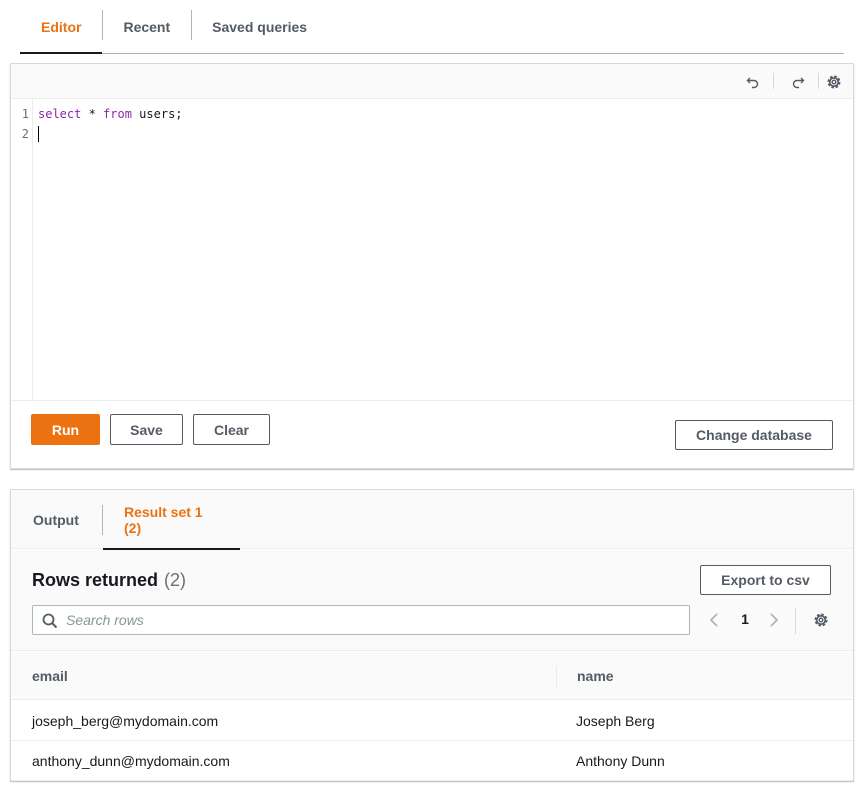  I want to click on code-line: select * from users;, so click(110, 114).